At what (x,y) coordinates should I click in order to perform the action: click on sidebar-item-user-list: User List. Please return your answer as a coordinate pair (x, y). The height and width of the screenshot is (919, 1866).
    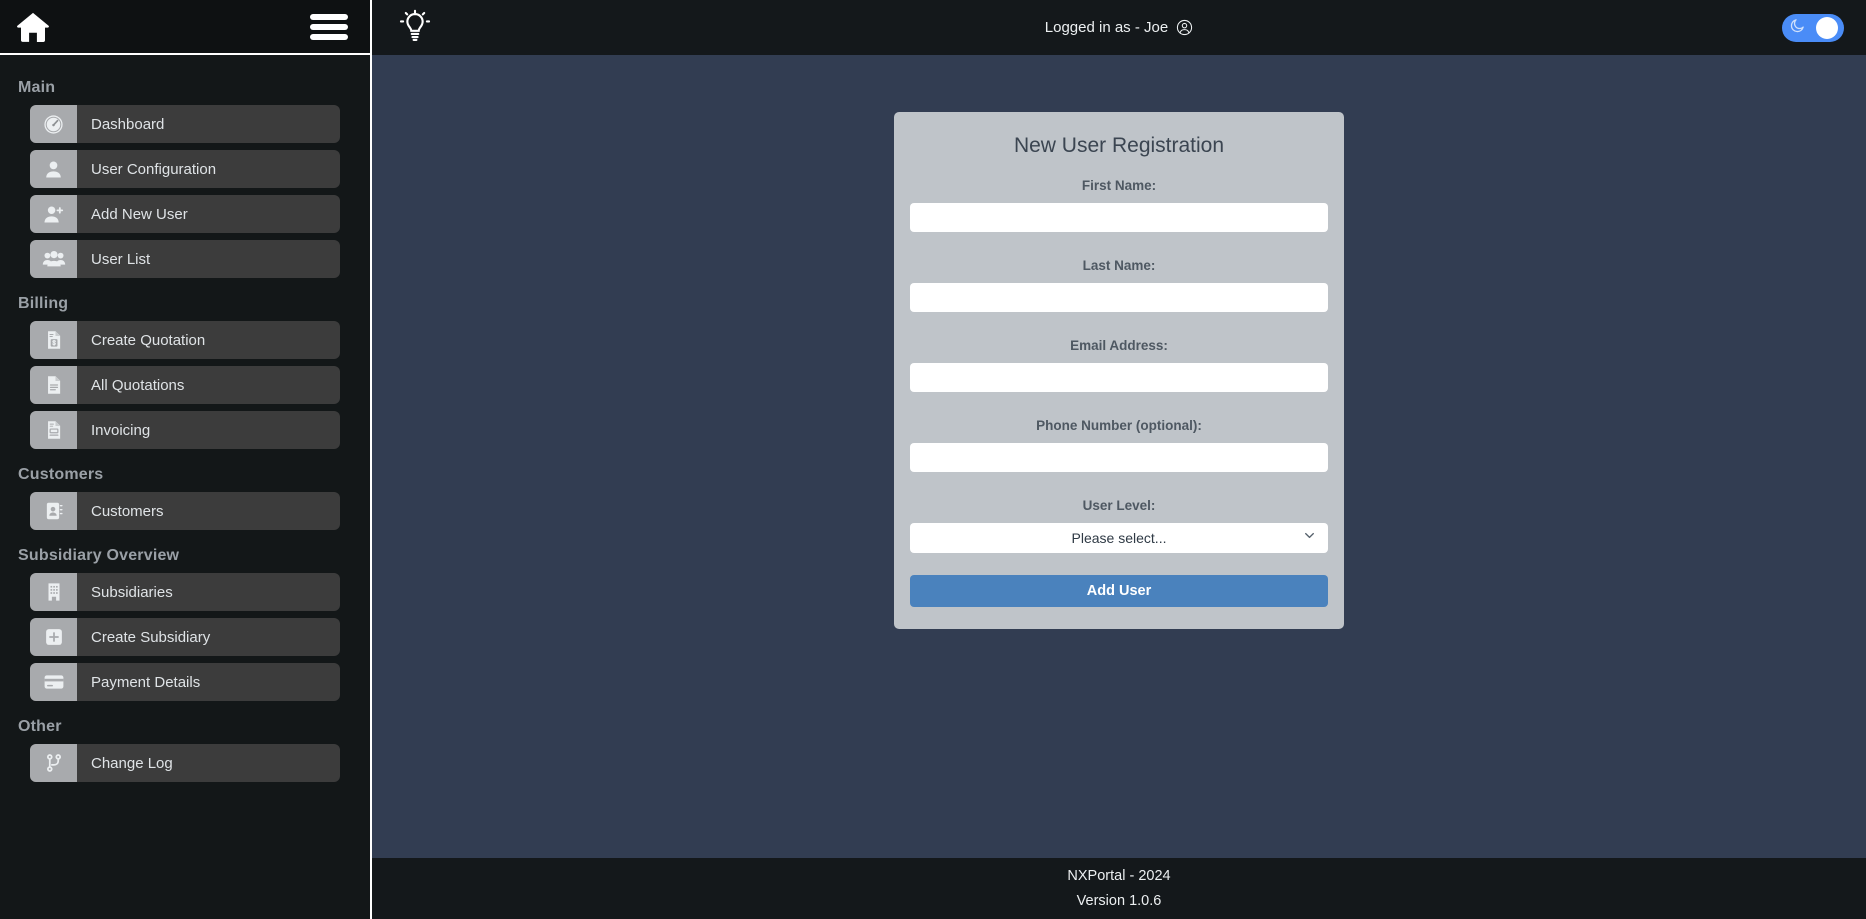
    Looking at the image, I should click on (185, 259).